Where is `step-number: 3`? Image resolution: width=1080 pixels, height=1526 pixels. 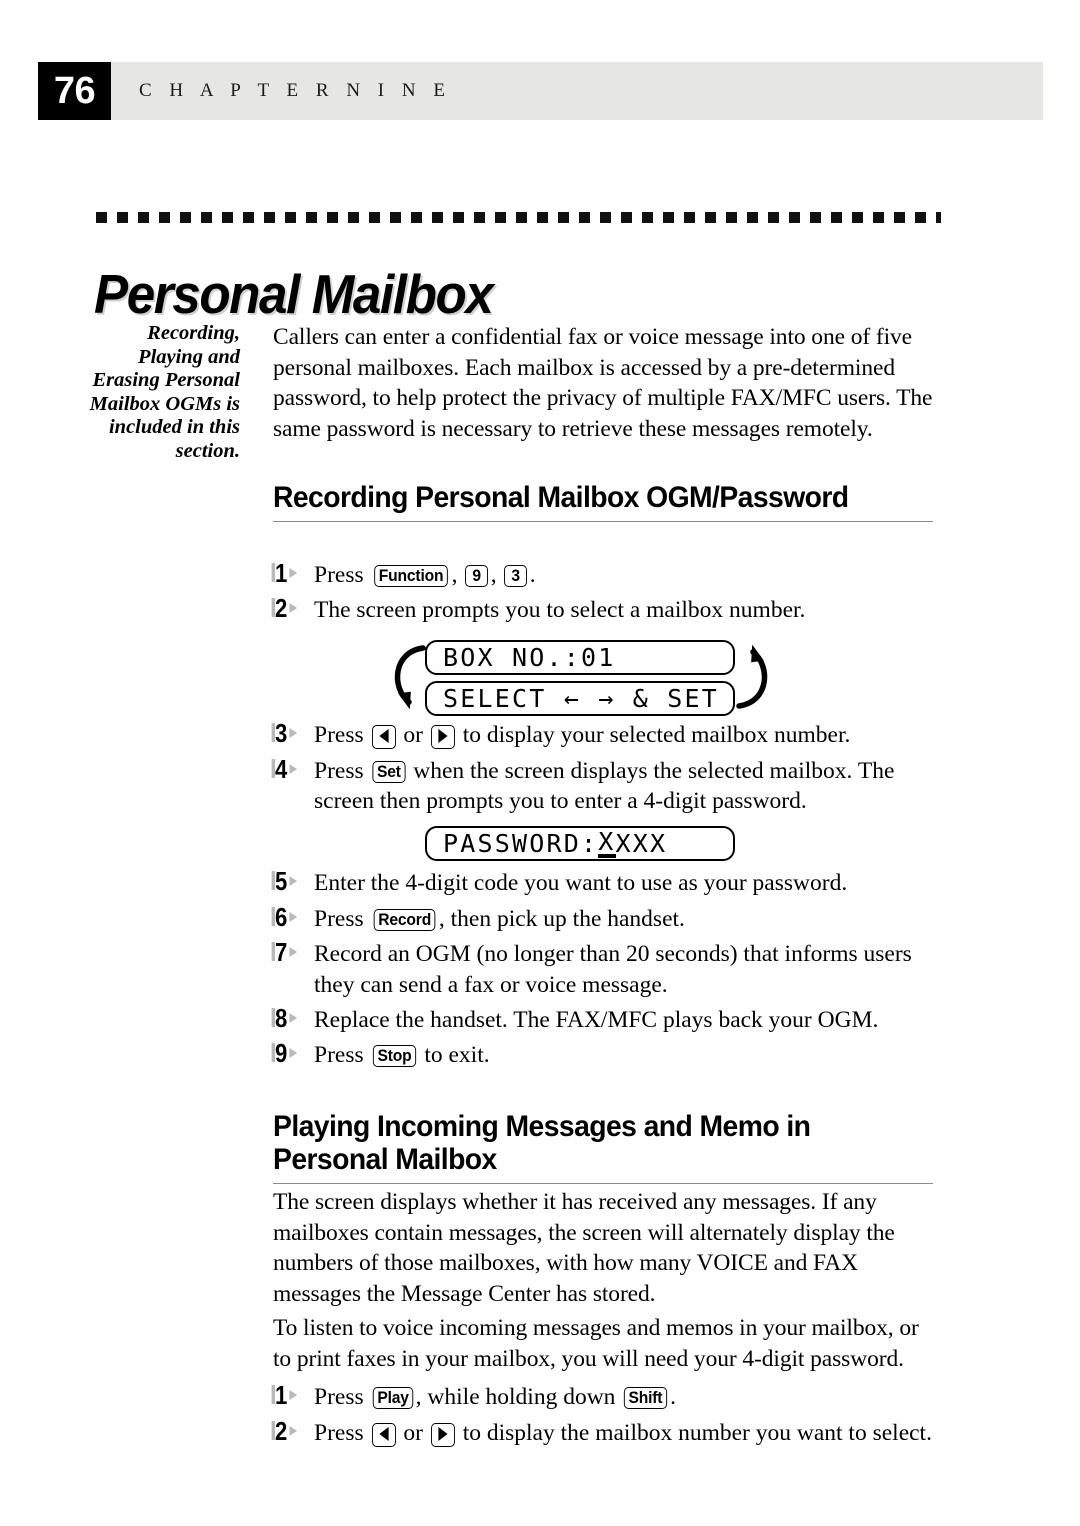 step-number: 3 is located at coordinates (284, 733).